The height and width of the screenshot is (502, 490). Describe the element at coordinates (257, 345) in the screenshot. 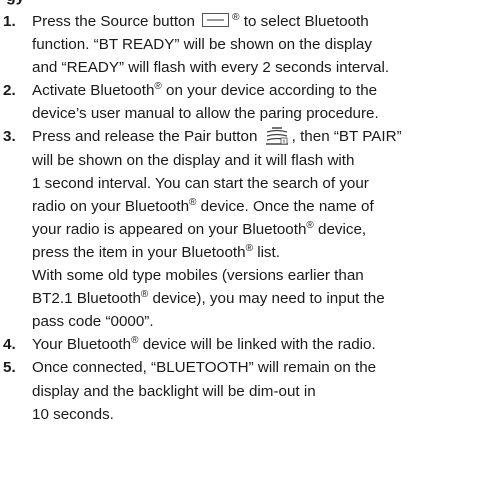

I see `text-segment: device will be linked with the radio.` at that location.